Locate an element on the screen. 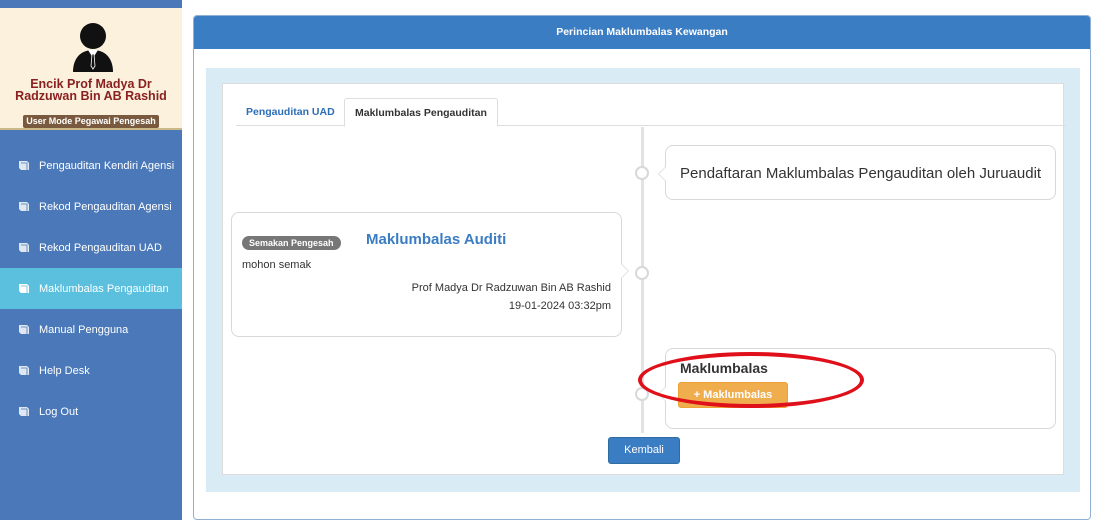 Image resolution: width=1098 pixels, height=520 pixels. tab-pengauditan-uad: Pengauditan UAD is located at coordinates (290, 112).